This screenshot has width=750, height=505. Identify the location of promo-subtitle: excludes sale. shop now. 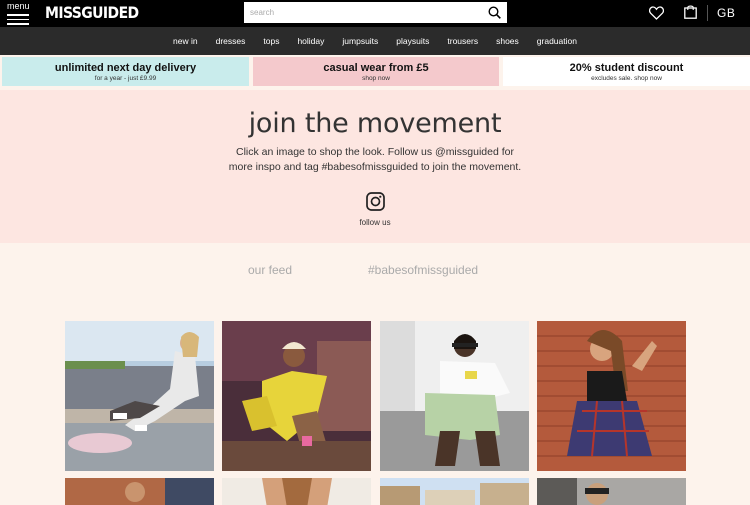
(626, 78).